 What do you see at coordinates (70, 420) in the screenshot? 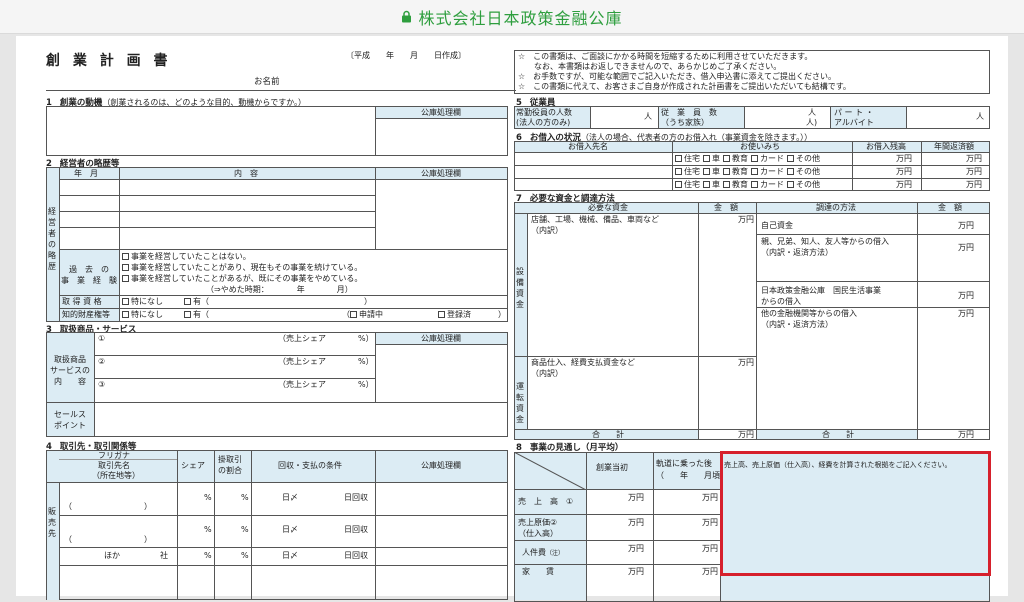
I see `sales-point-label: セールス ポイント` at bounding box center [70, 420].